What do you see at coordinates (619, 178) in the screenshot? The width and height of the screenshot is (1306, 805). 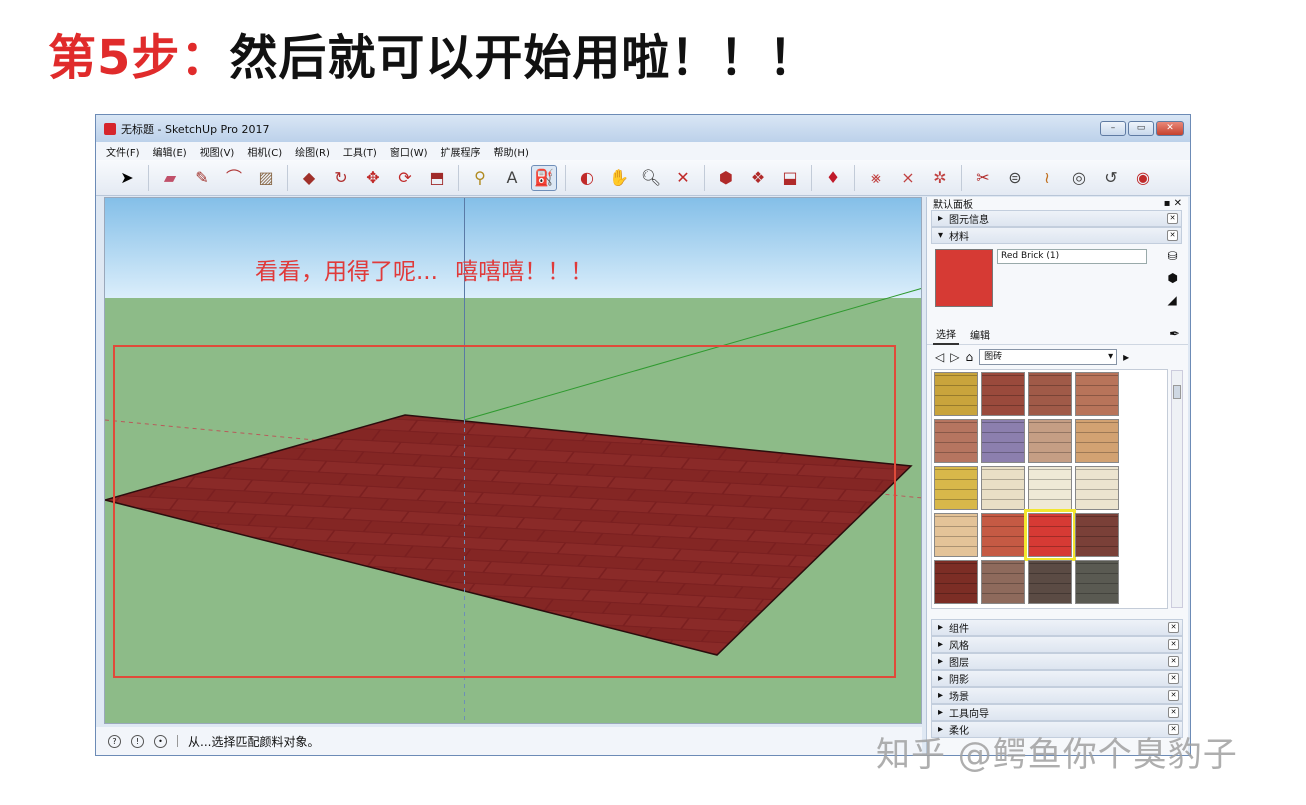 I see `pan-icon: ✋` at bounding box center [619, 178].